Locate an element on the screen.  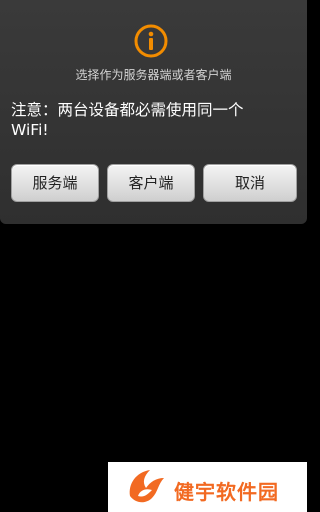
cancel-button: 取消 is located at coordinates (250, 183).